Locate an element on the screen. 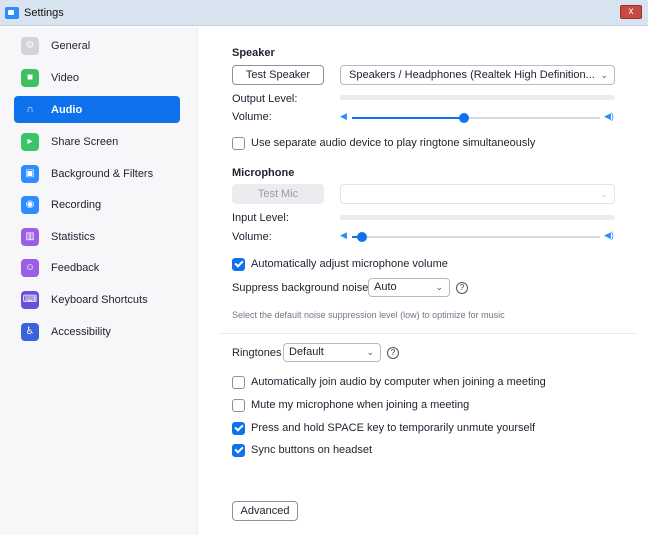 The image size is (648, 535). headphones-icon: ∩ is located at coordinates (30, 109).